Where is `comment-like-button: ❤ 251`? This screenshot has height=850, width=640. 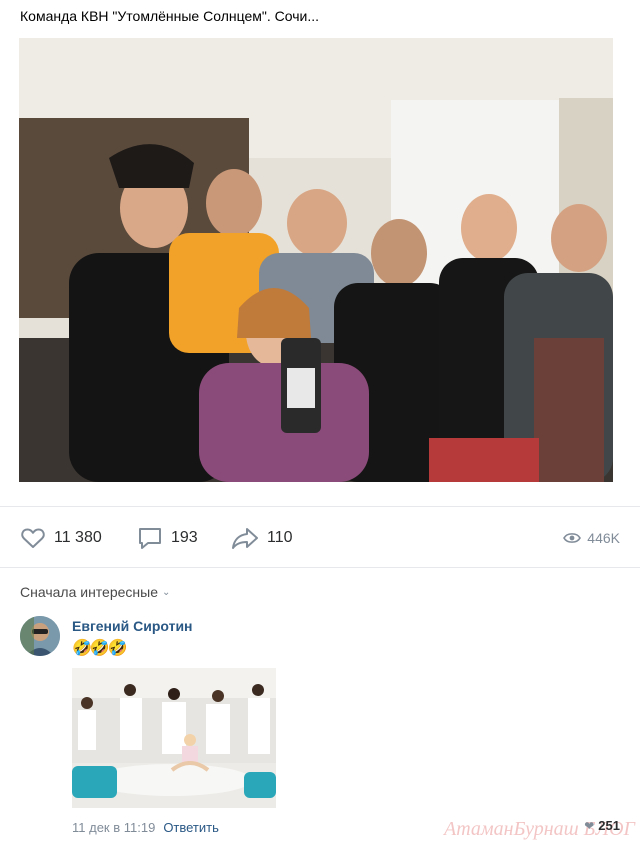
comment-like-button: ❤ 251 is located at coordinates (602, 825).